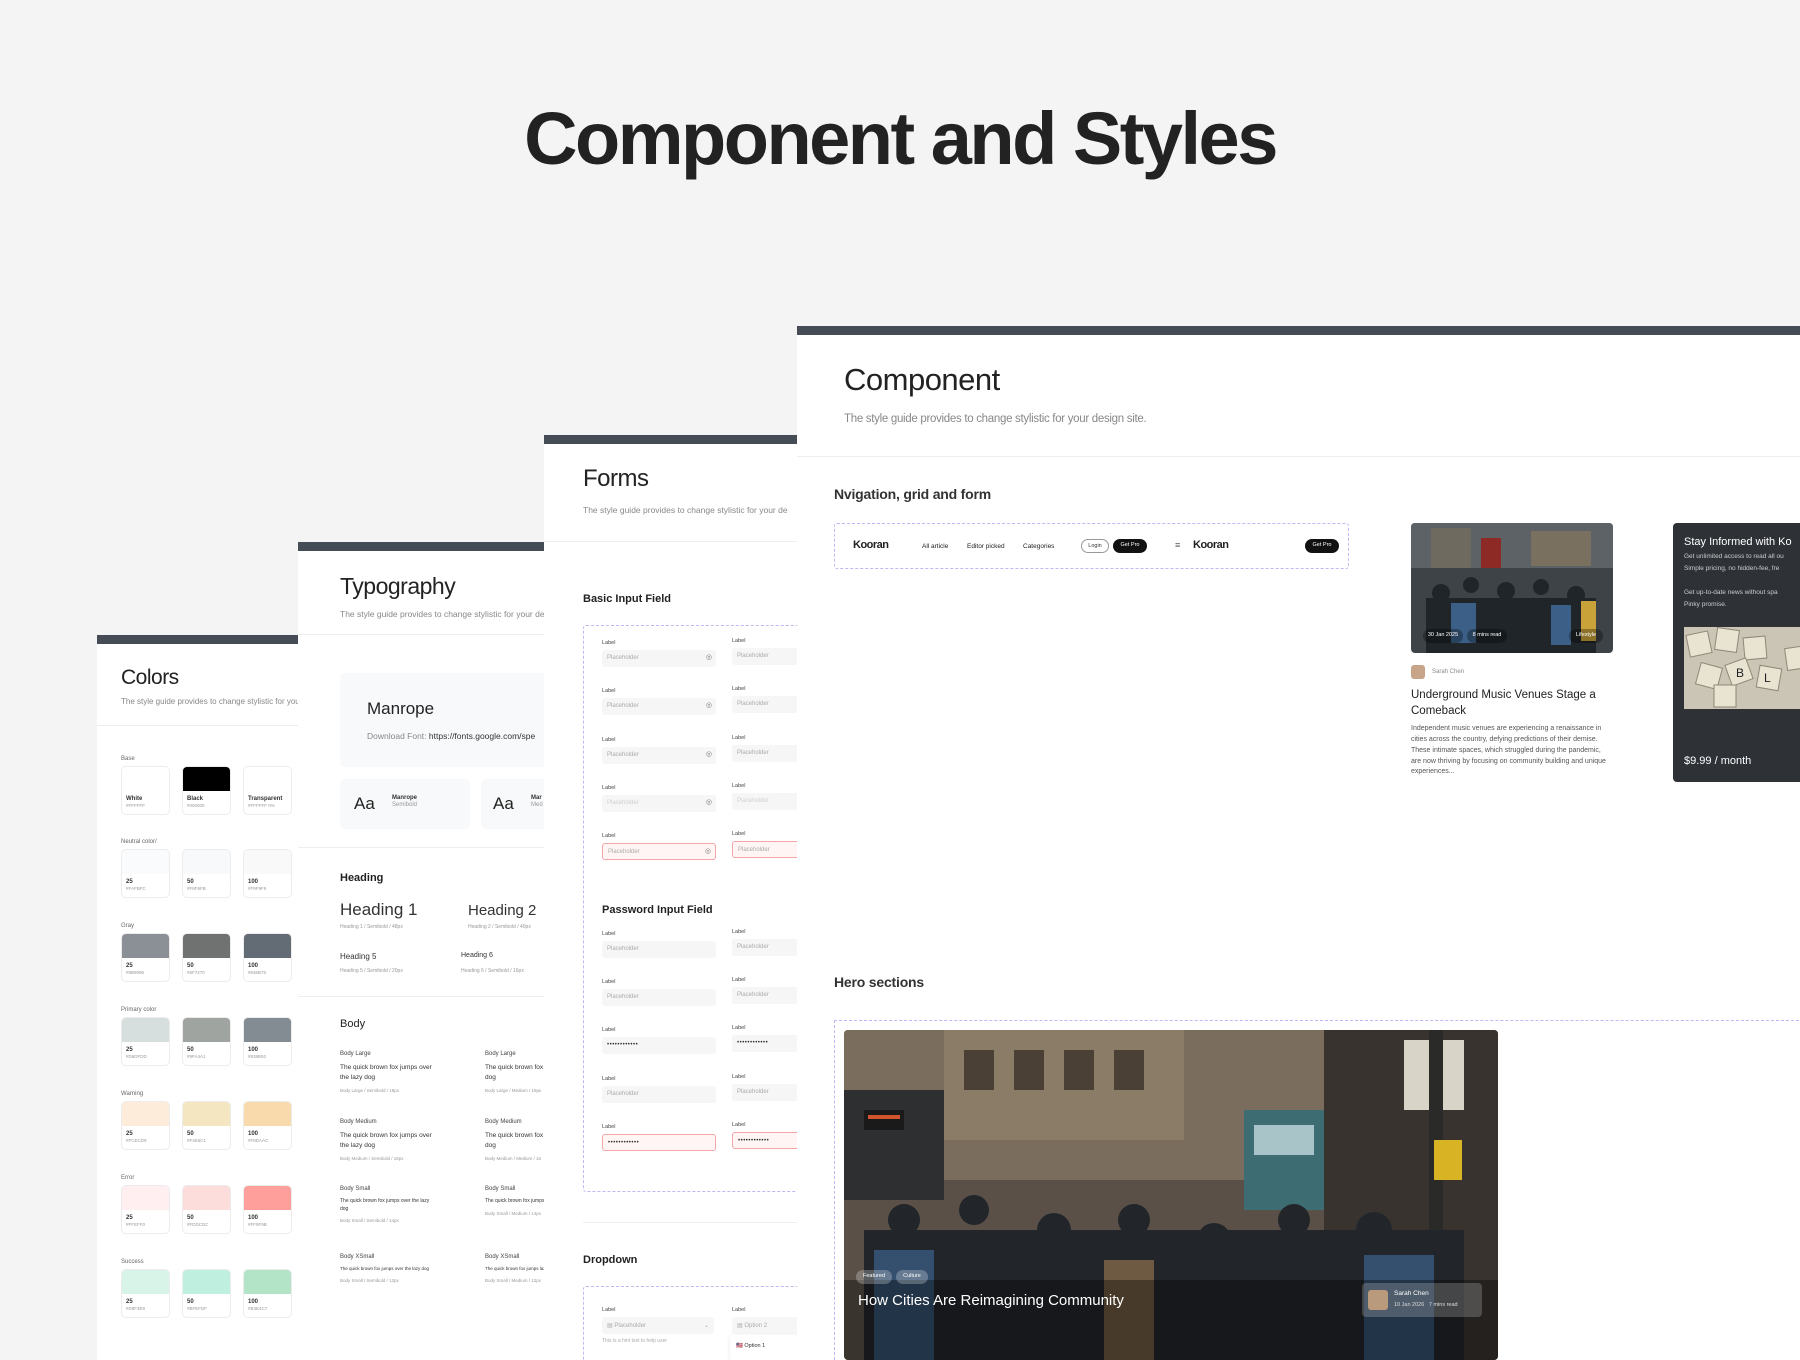 The width and height of the screenshot is (1800, 1360). Describe the element at coordinates (190, 965) in the screenshot. I see `color-name: 50` at that location.